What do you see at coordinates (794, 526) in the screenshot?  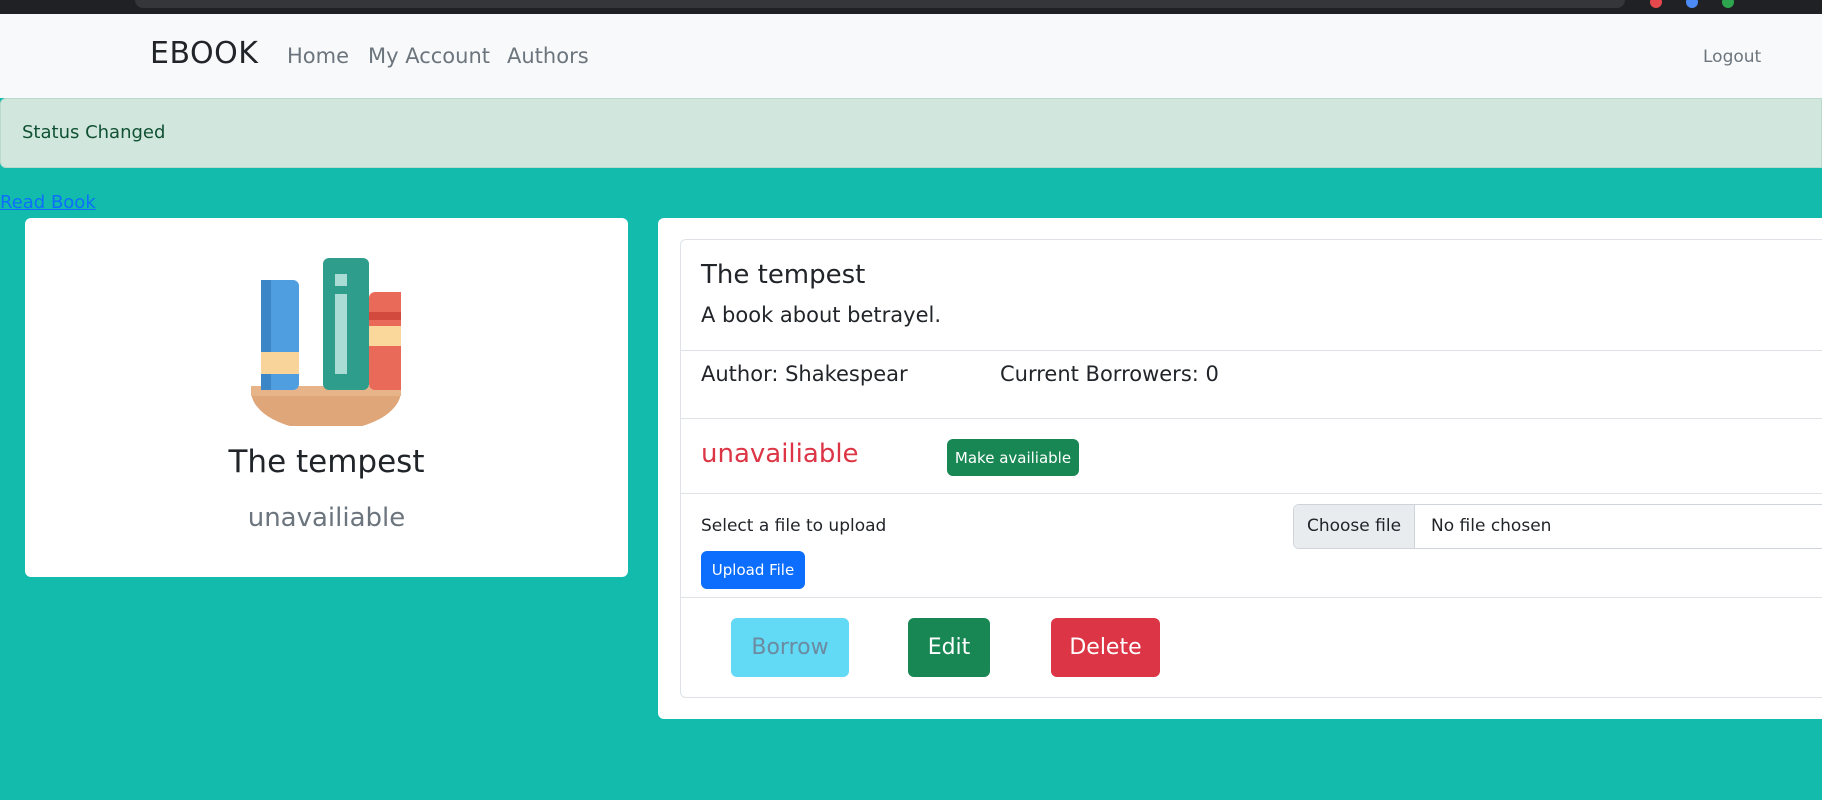 I see `upload-label: Select a file to upload` at bounding box center [794, 526].